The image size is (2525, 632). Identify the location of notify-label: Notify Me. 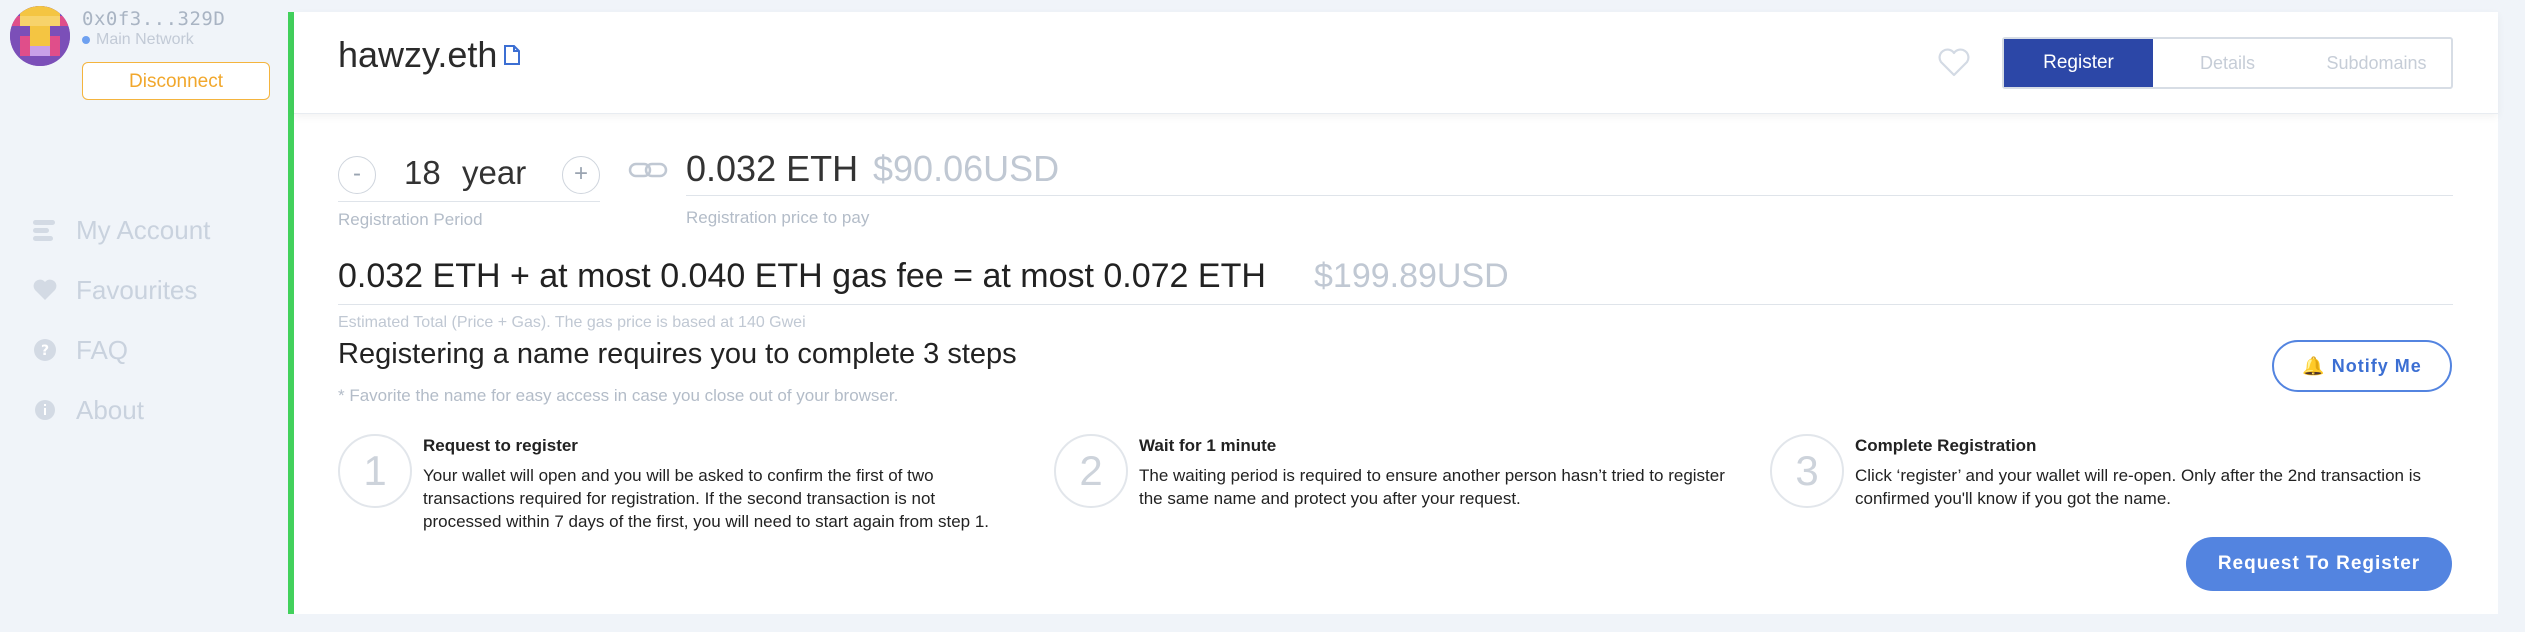
(2376, 366).